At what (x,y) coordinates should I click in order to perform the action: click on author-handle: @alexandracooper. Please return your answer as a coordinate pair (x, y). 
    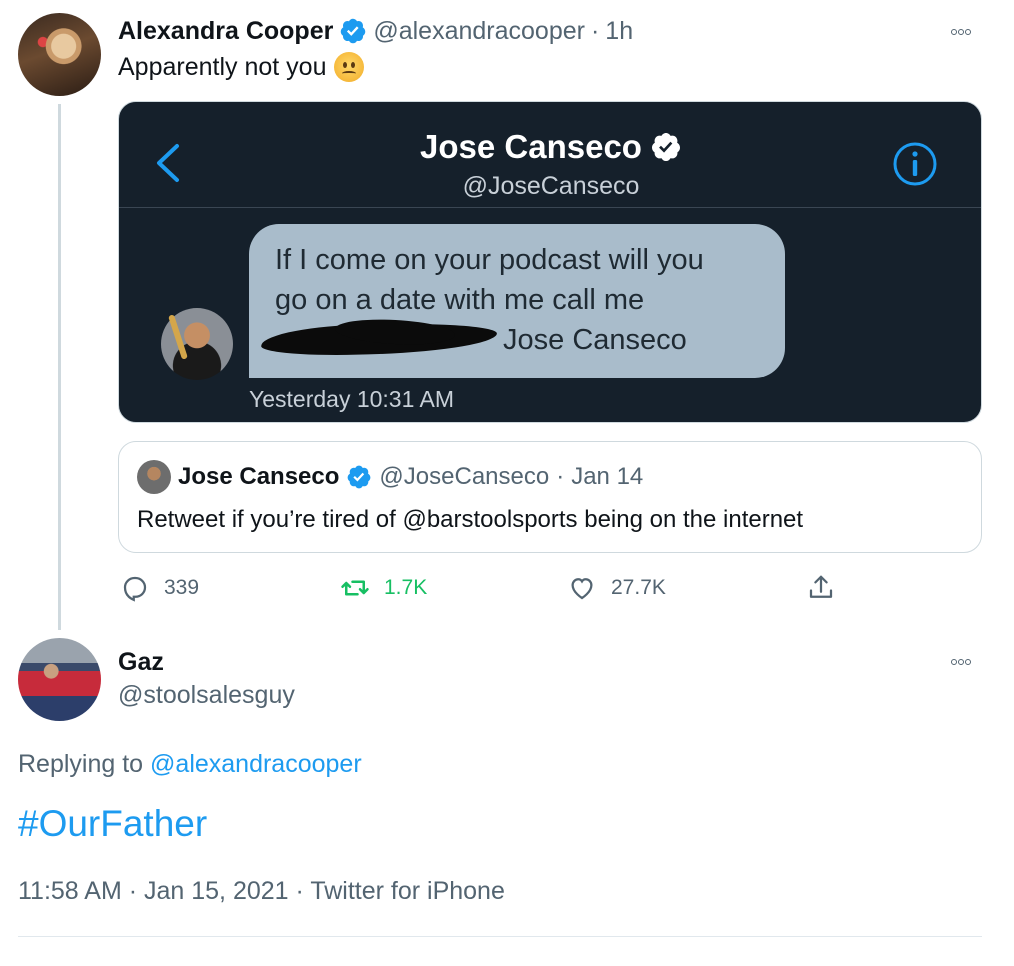
    Looking at the image, I should click on (479, 31).